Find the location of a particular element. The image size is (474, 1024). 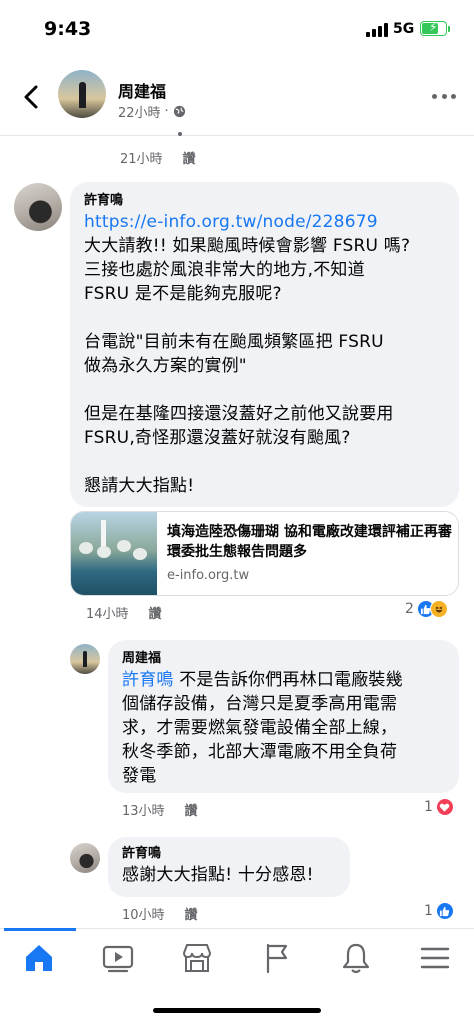

video-icon is located at coordinates (118, 958).